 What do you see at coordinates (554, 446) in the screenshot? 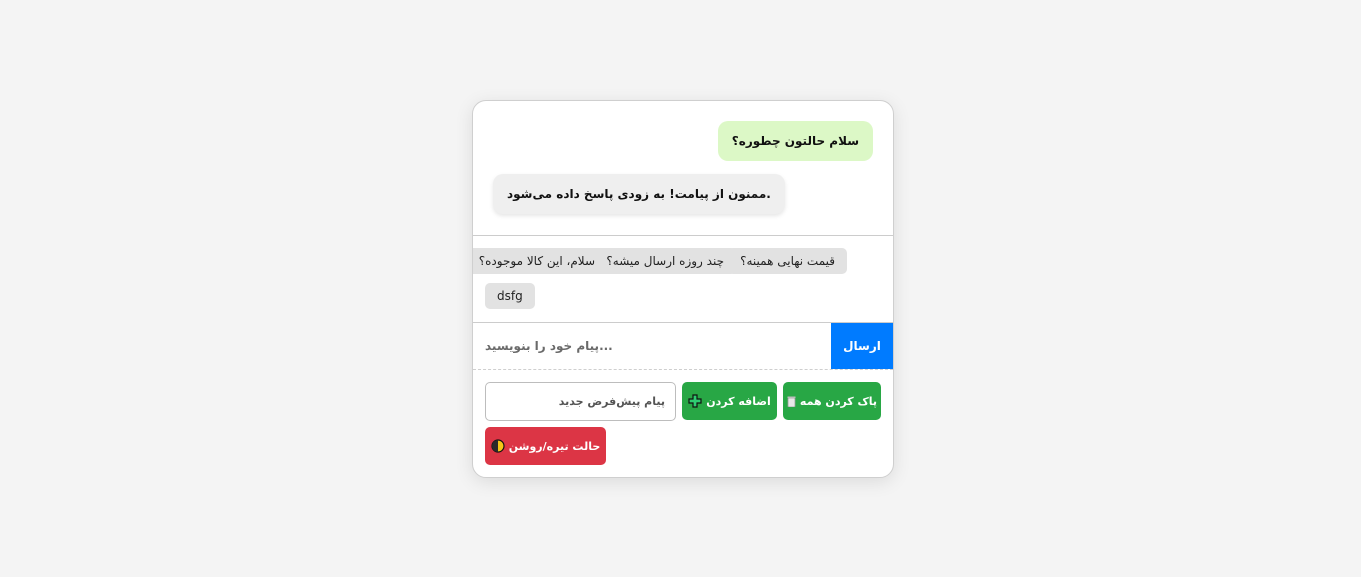
I see `theme-toggle-label: حالت تیره/روشن` at bounding box center [554, 446].